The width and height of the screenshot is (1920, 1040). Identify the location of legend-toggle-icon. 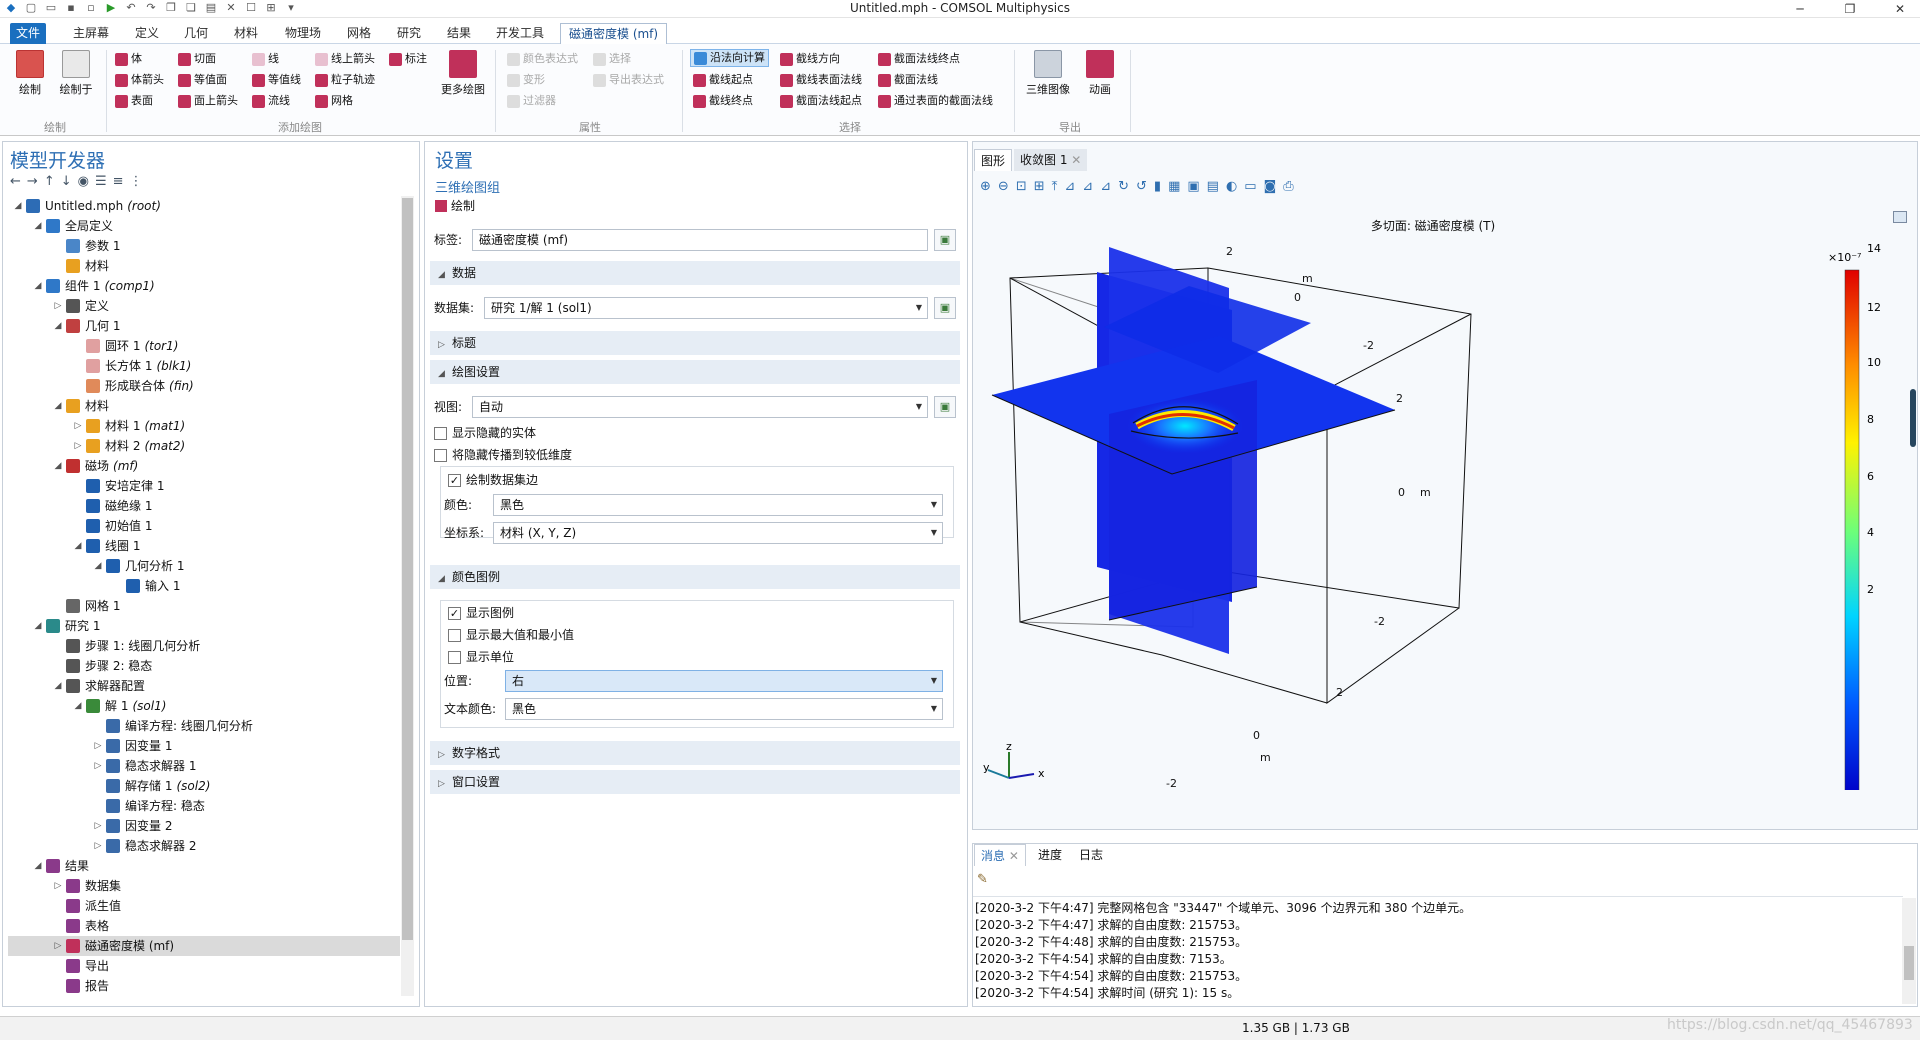
(1900, 217).